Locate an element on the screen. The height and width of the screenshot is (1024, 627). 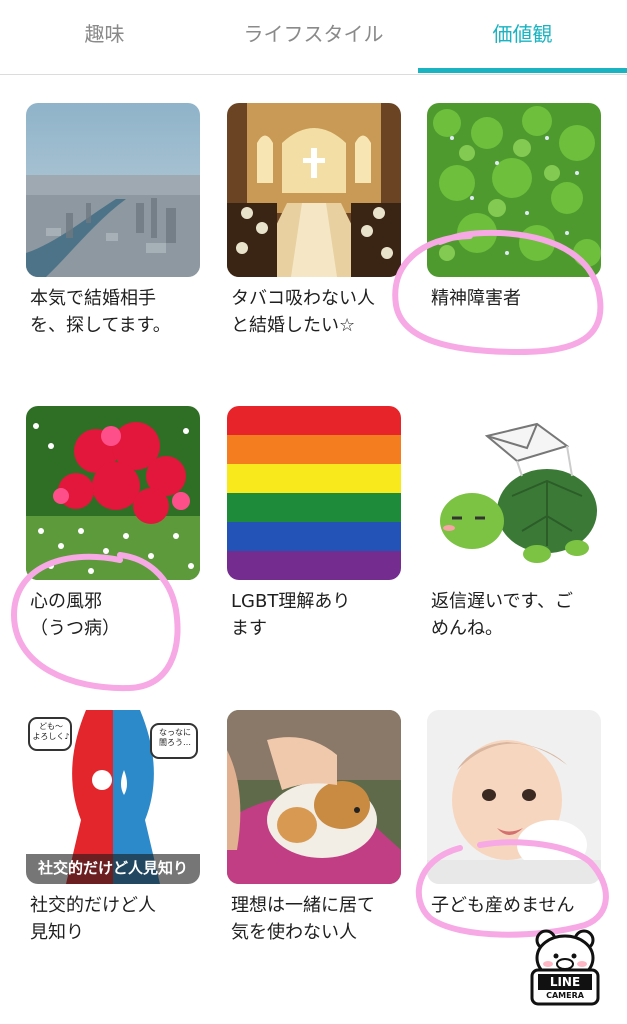
illustration-caption: 社交的だけど人見知り is located at coordinates (112, 868).